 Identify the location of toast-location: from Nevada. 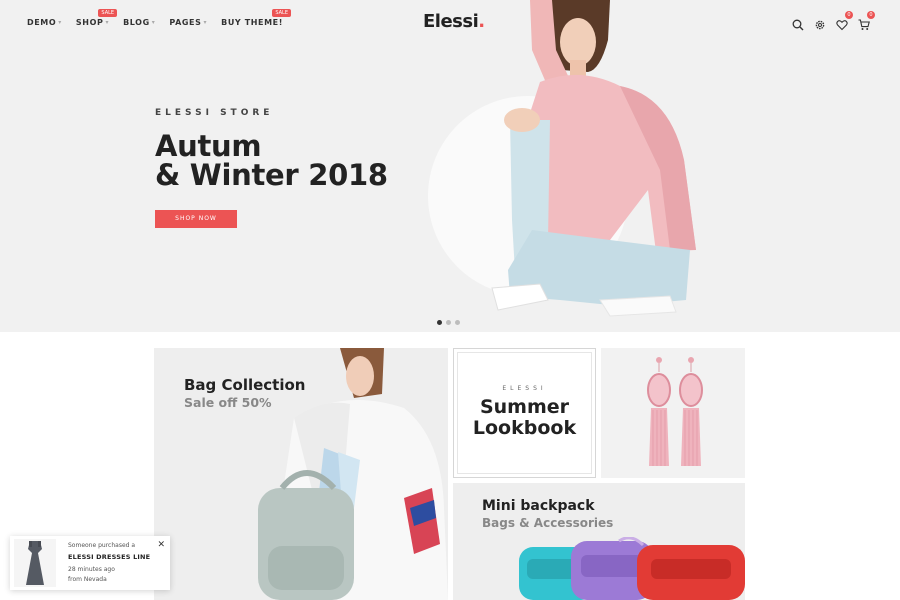
(87, 579).